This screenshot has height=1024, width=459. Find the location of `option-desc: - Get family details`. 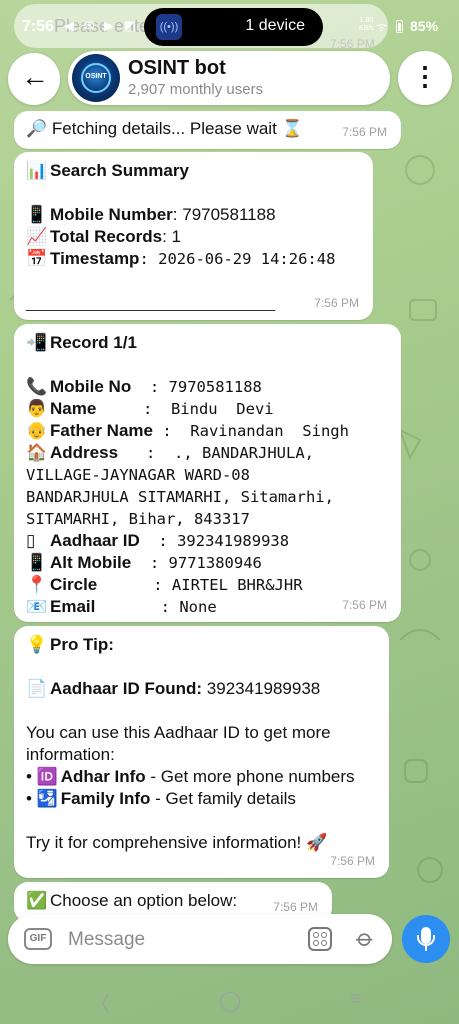

option-desc: - Get family details is located at coordinates (223, 798).